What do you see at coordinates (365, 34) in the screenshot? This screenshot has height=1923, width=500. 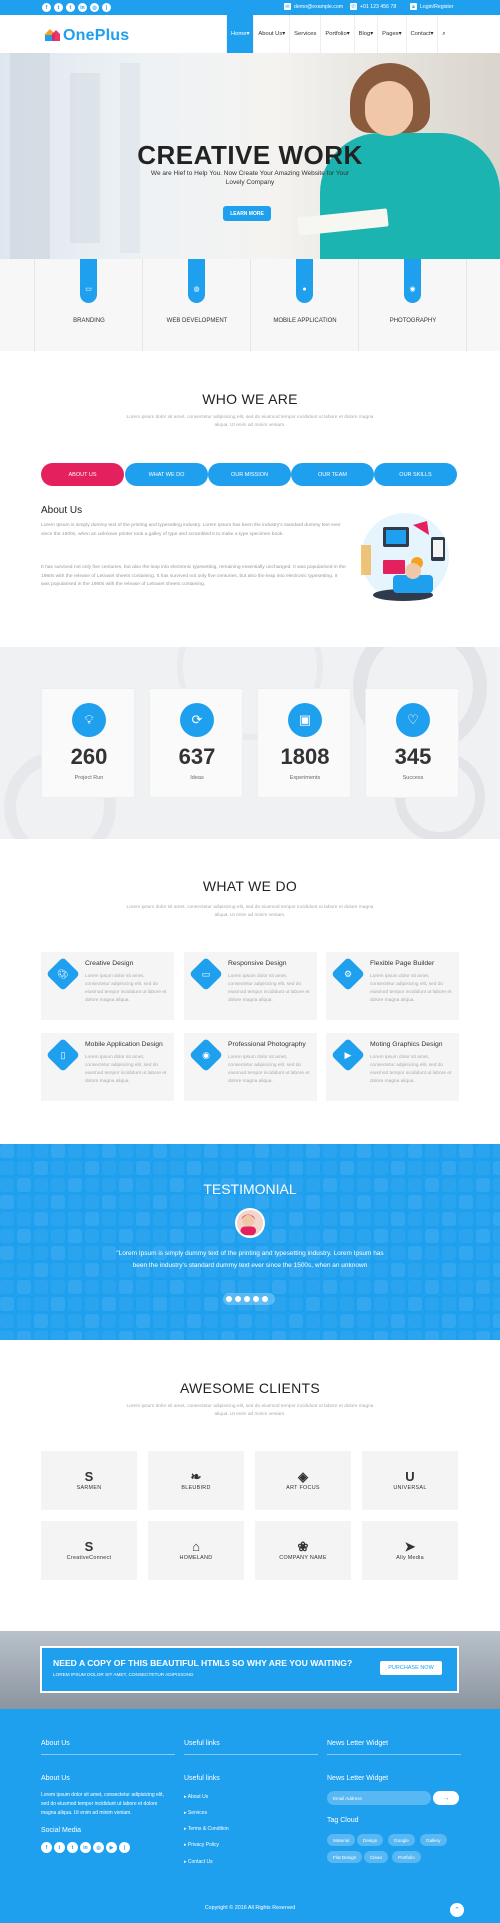 I see `nav-blog: Blog ▾` at bounding box center [365, 34].